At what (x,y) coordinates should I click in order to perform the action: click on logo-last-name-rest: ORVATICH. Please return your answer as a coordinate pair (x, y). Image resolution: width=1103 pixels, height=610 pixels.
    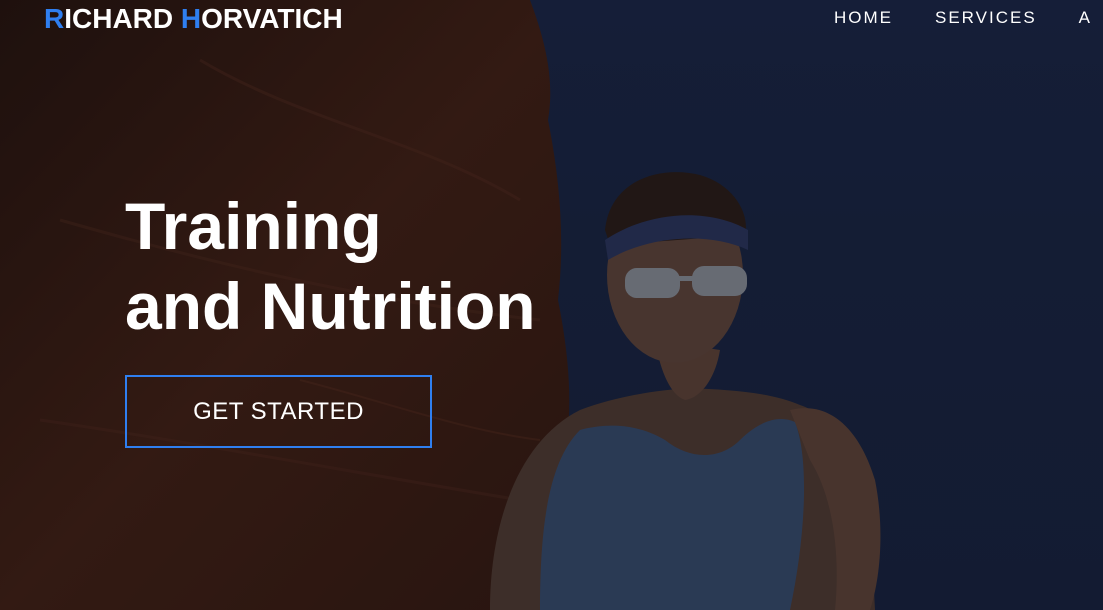
    Looking at the image, I should click on (272, 18).